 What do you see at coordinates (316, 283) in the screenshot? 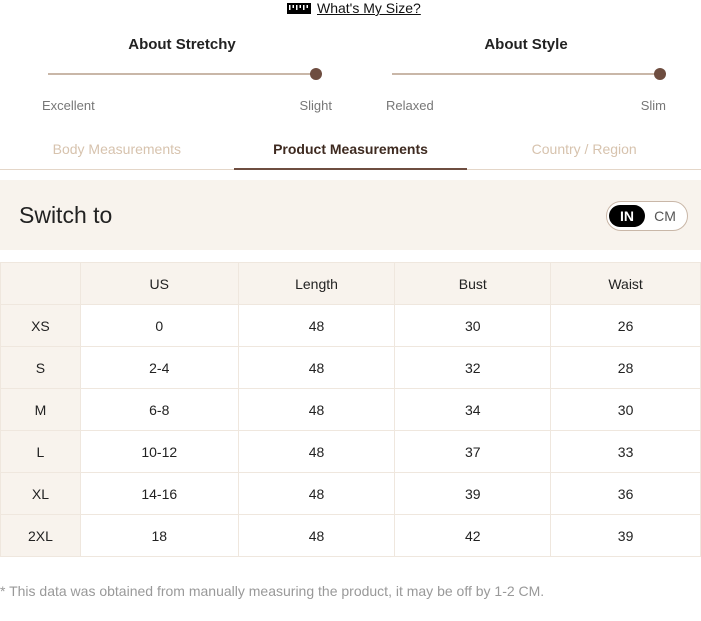
I see `table-header-length: Length` at bounding box center [316, 283].